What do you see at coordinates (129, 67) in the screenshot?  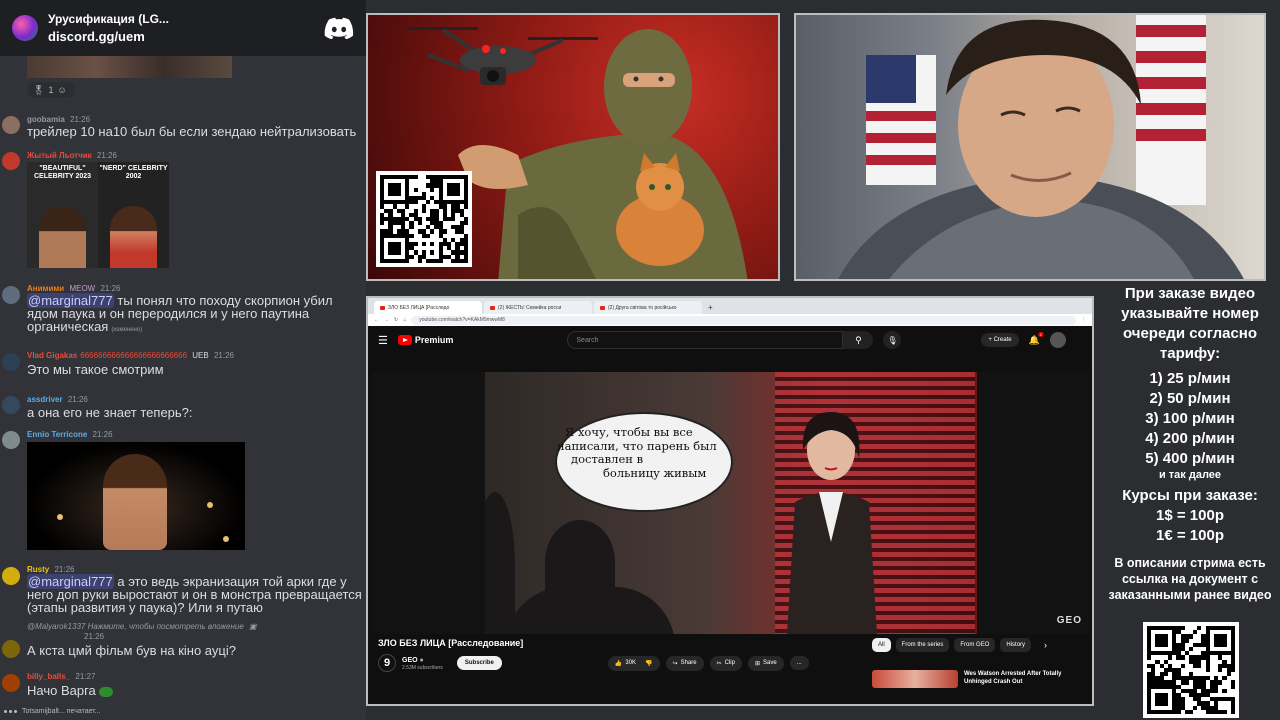 I see `attachment-image` at bounding box center [129, 67].